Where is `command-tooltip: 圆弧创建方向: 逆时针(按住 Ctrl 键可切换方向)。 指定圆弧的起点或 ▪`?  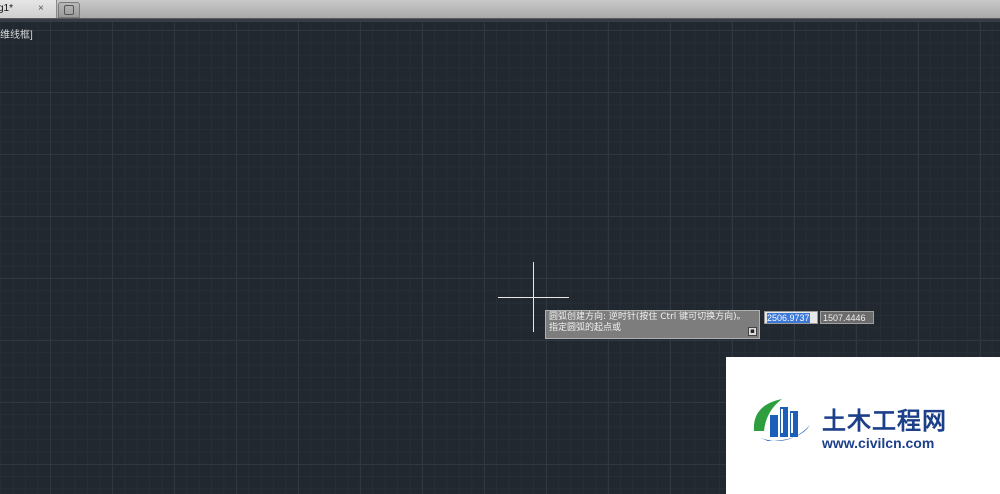
command-tooltip: 圆弧创建方向: 逆时针(按住 Ctrl 键可切换方向)。 指定圆弧的起点或 ▪ is located at coordinates (652, 324).